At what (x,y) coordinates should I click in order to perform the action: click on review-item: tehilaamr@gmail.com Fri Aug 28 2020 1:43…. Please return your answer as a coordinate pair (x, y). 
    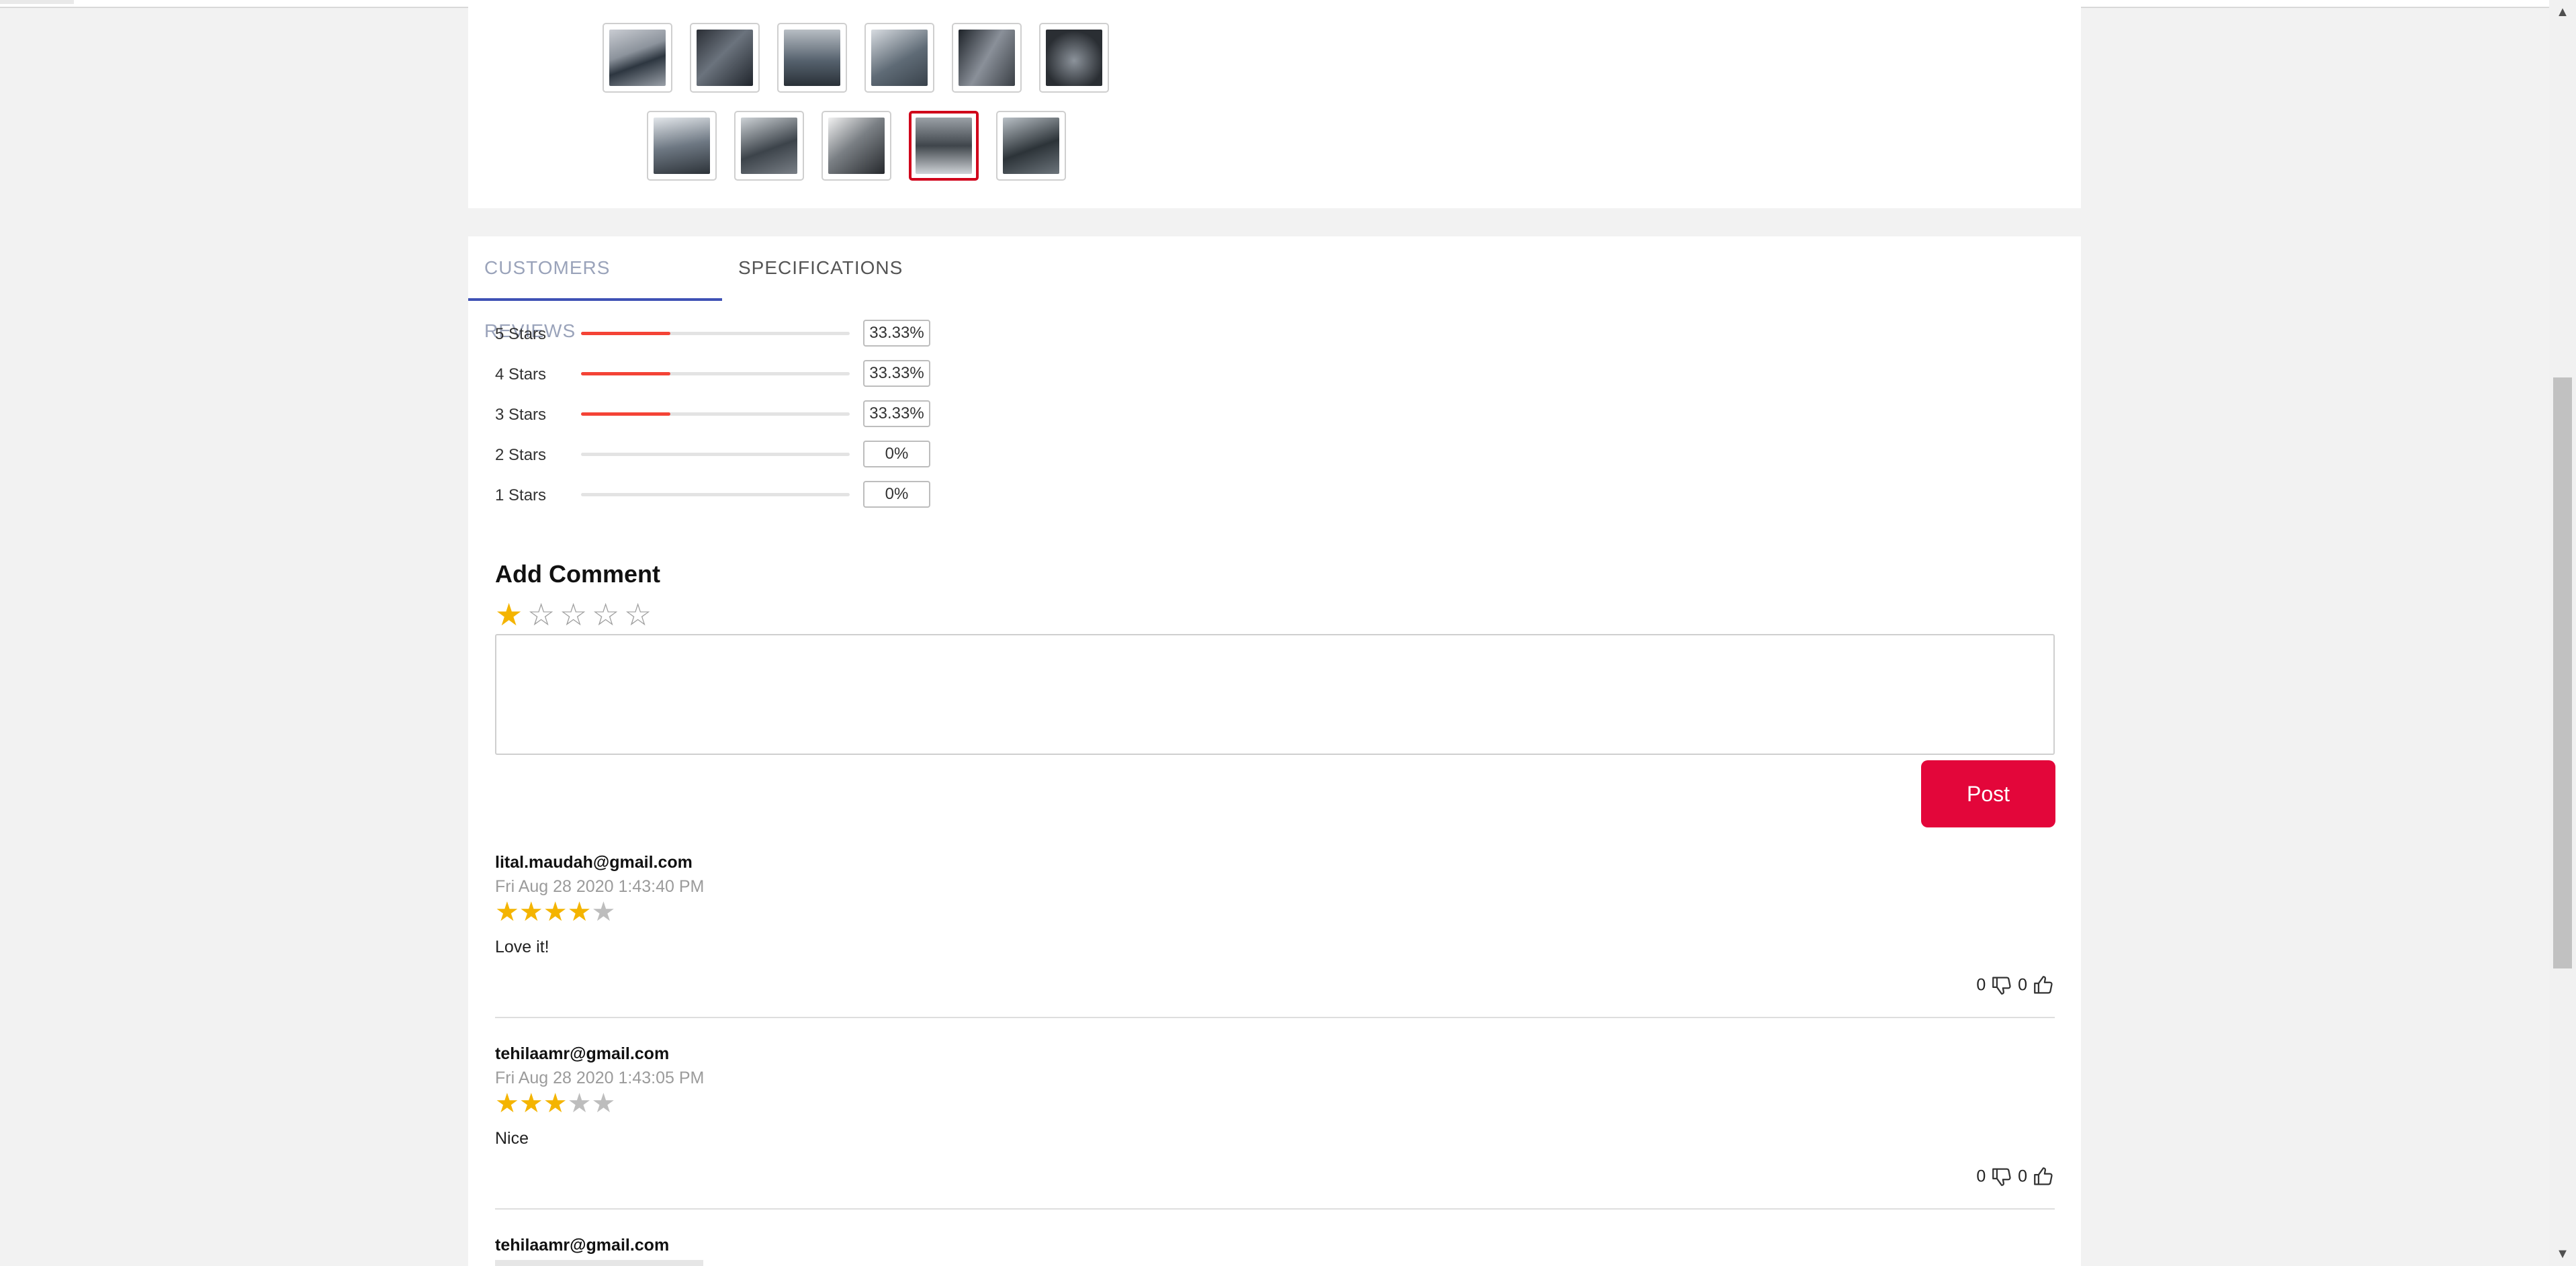
    Looking at the image, I should click on (1275, 1128).